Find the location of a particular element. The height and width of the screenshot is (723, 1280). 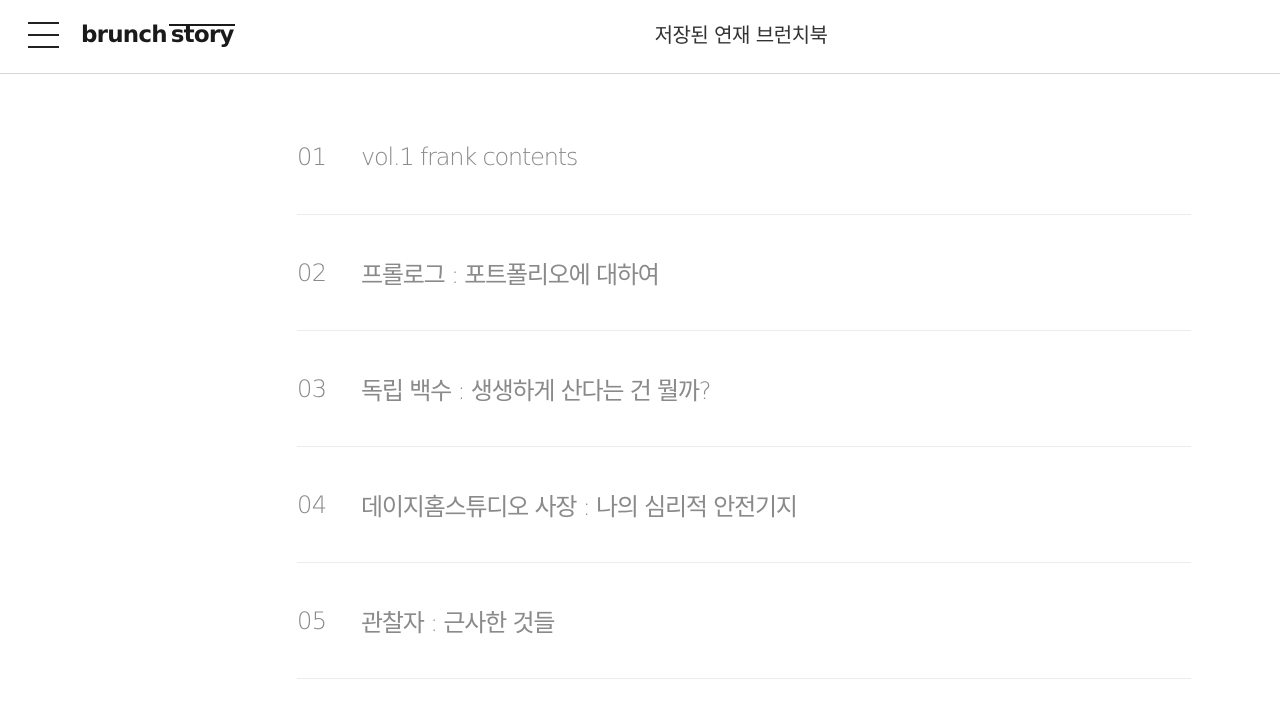

toc-item-number: 05 is located at coordinates (312, 620).